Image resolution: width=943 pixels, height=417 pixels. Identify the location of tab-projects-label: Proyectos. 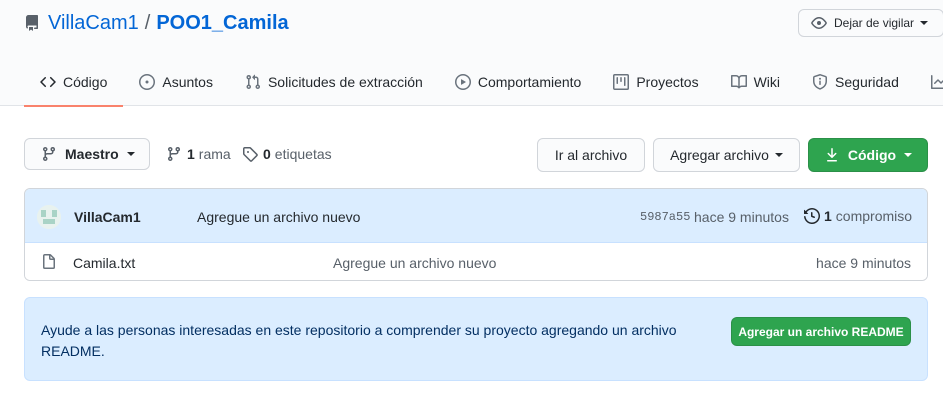
(667, 82).